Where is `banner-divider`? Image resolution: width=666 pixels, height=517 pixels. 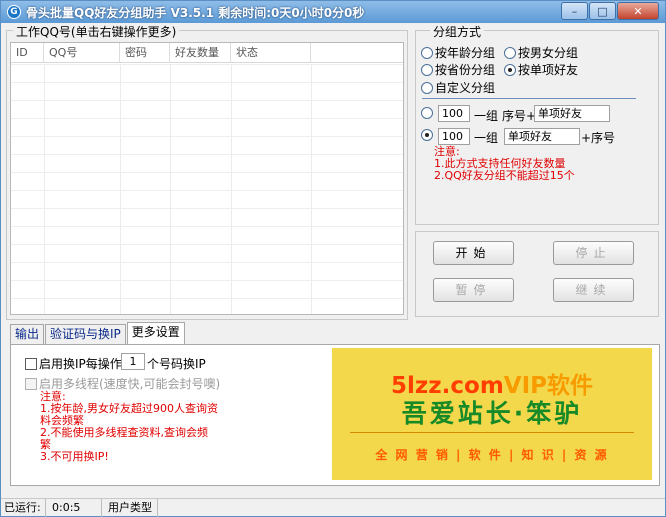 banner-divider is located at coordinates (492, 432).